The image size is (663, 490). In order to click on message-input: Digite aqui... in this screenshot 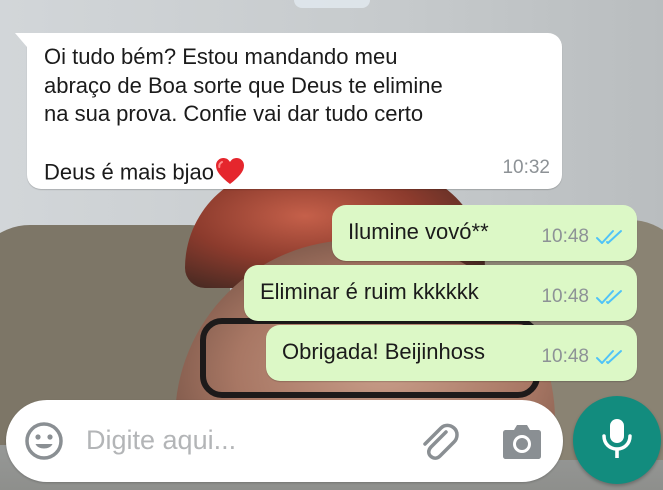, I will do `click(161, 440)`.